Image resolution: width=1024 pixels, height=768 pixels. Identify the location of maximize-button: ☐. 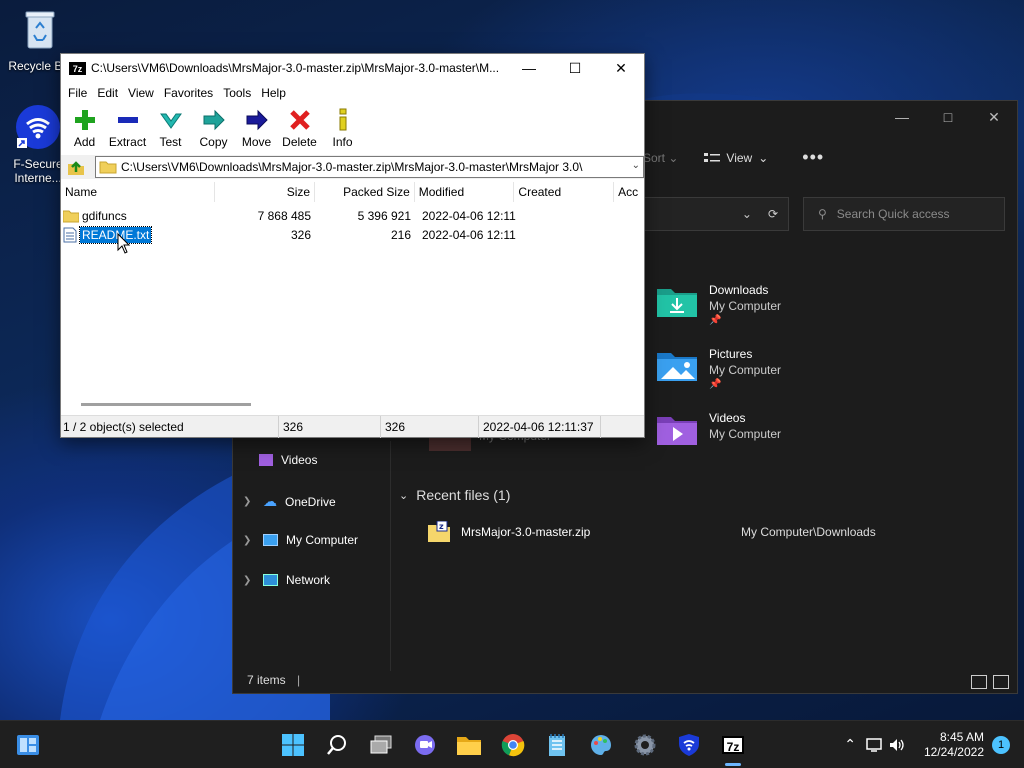
(575, 68).